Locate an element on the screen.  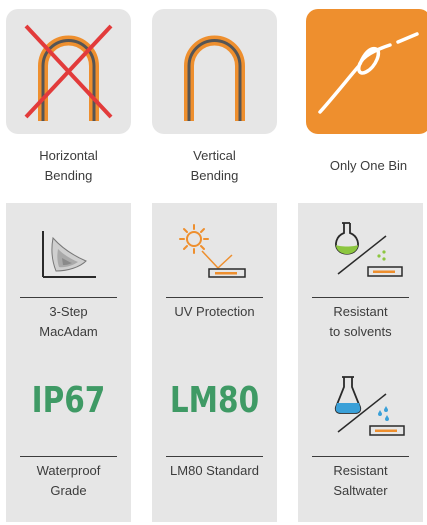
feature-waterproof: IP67 Waterproof Grade is located at coordinates (68, 442).